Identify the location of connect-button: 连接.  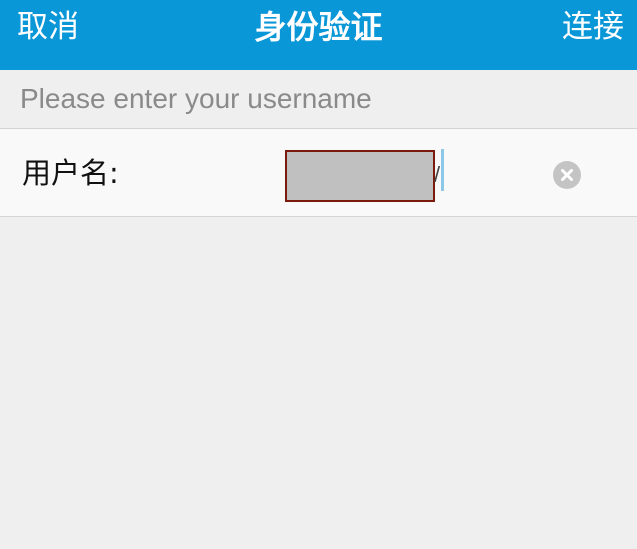
(593, 27).